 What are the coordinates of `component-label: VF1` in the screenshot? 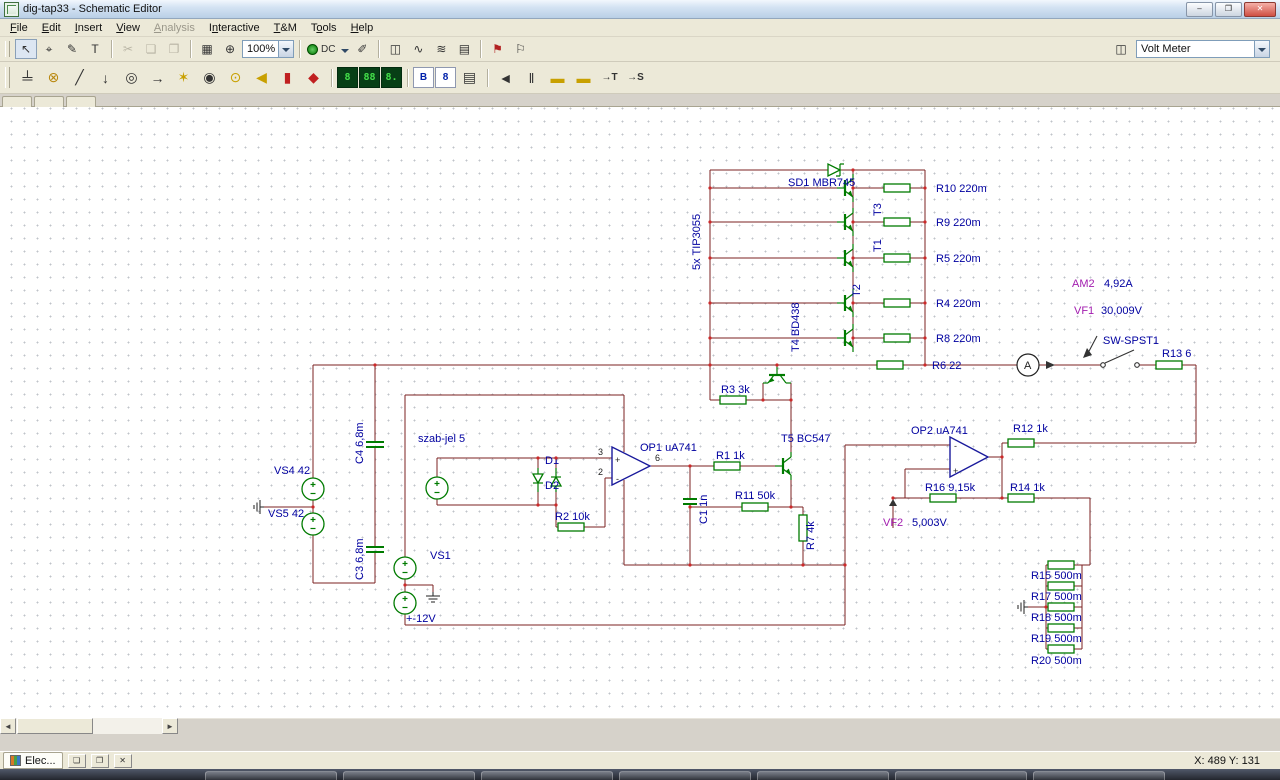 It's located at (1084, 311).